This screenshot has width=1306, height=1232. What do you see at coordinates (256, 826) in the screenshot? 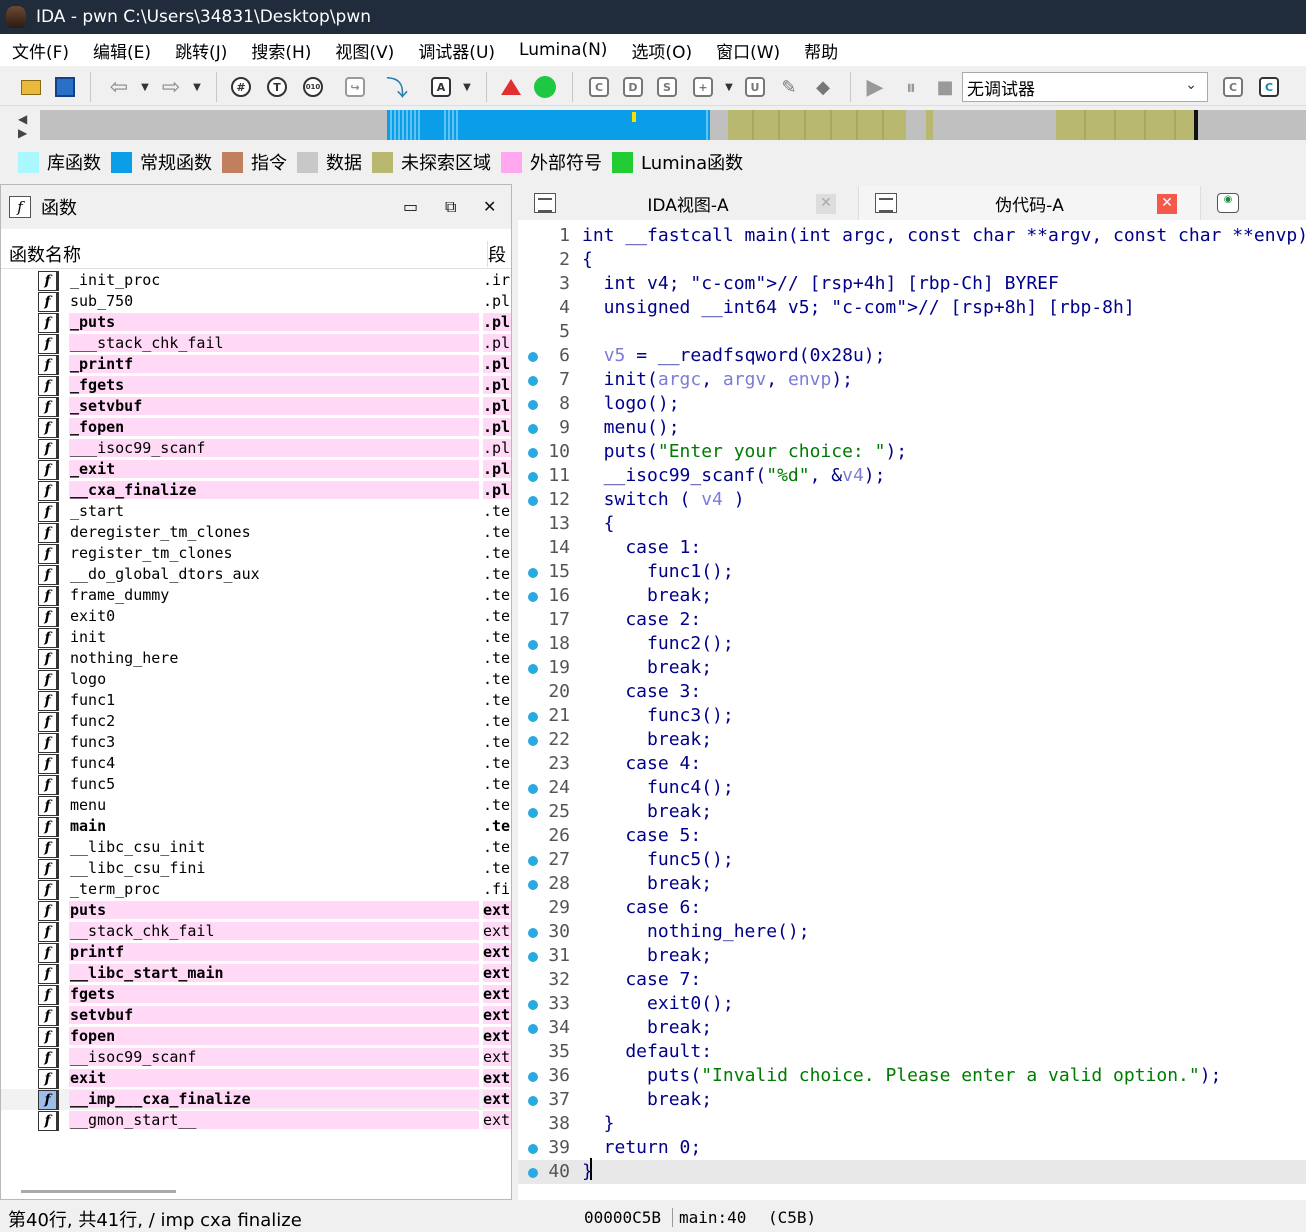
I see `function-row: f main .te` at bounding box center [256, 826].